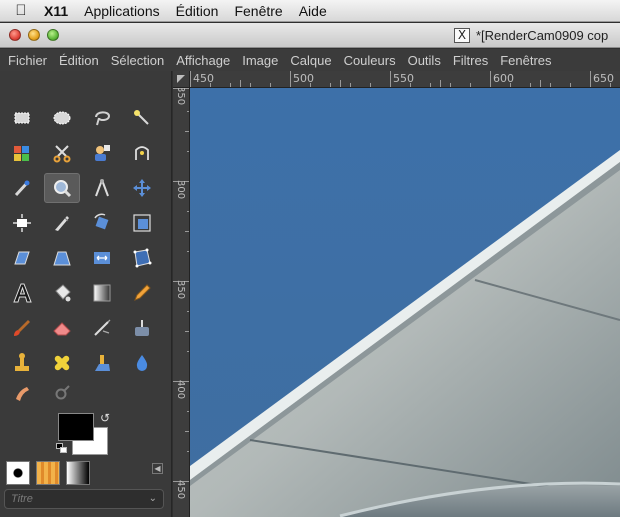  What do you see at coordinates (260, 60) in the screenshot?
I see `menu-image: Image` at bounding box center [260, 60].